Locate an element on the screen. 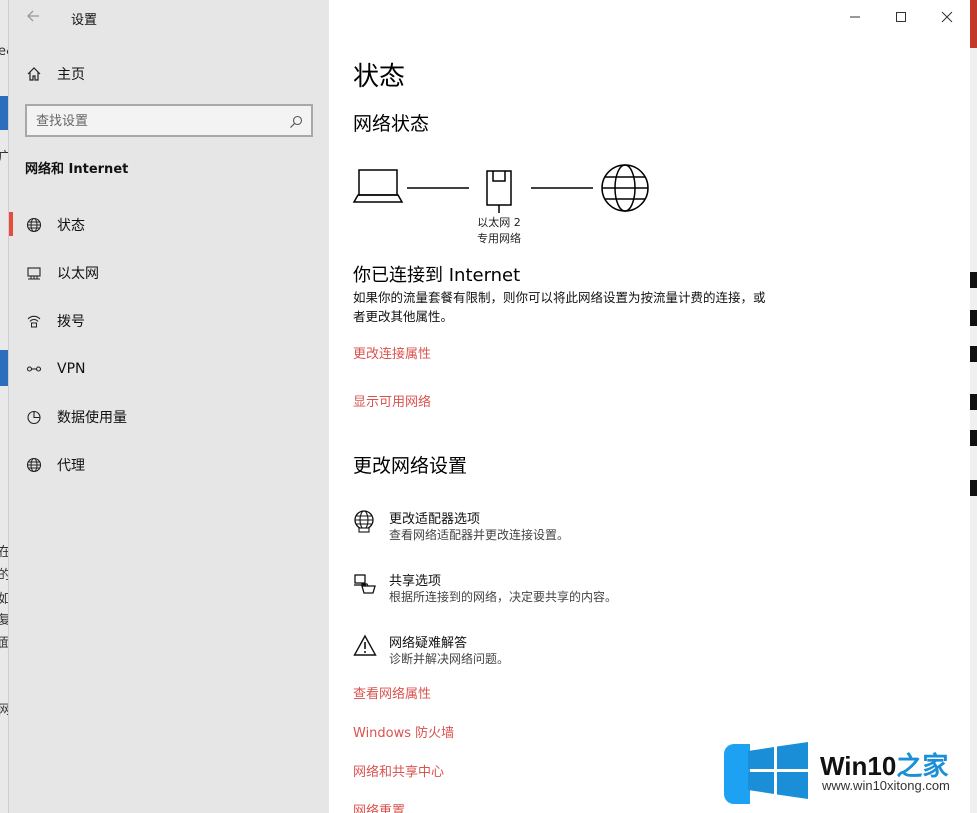  ethernet-adapter-icon is located at coordinates (499, 191).